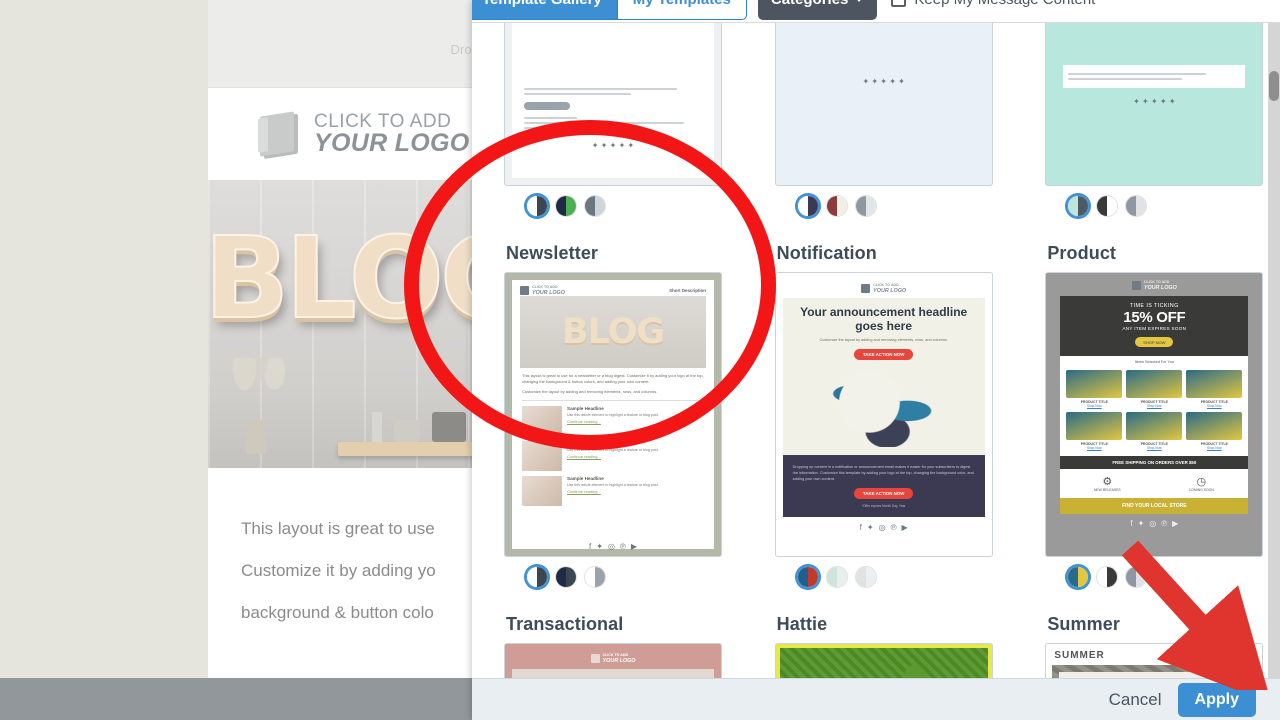 Image resolution: width=1280 pixels, height=720 pixels. Describe the element at coordinates (860, 528) in the screenshot. I see `facebook-icon: f` at that location.